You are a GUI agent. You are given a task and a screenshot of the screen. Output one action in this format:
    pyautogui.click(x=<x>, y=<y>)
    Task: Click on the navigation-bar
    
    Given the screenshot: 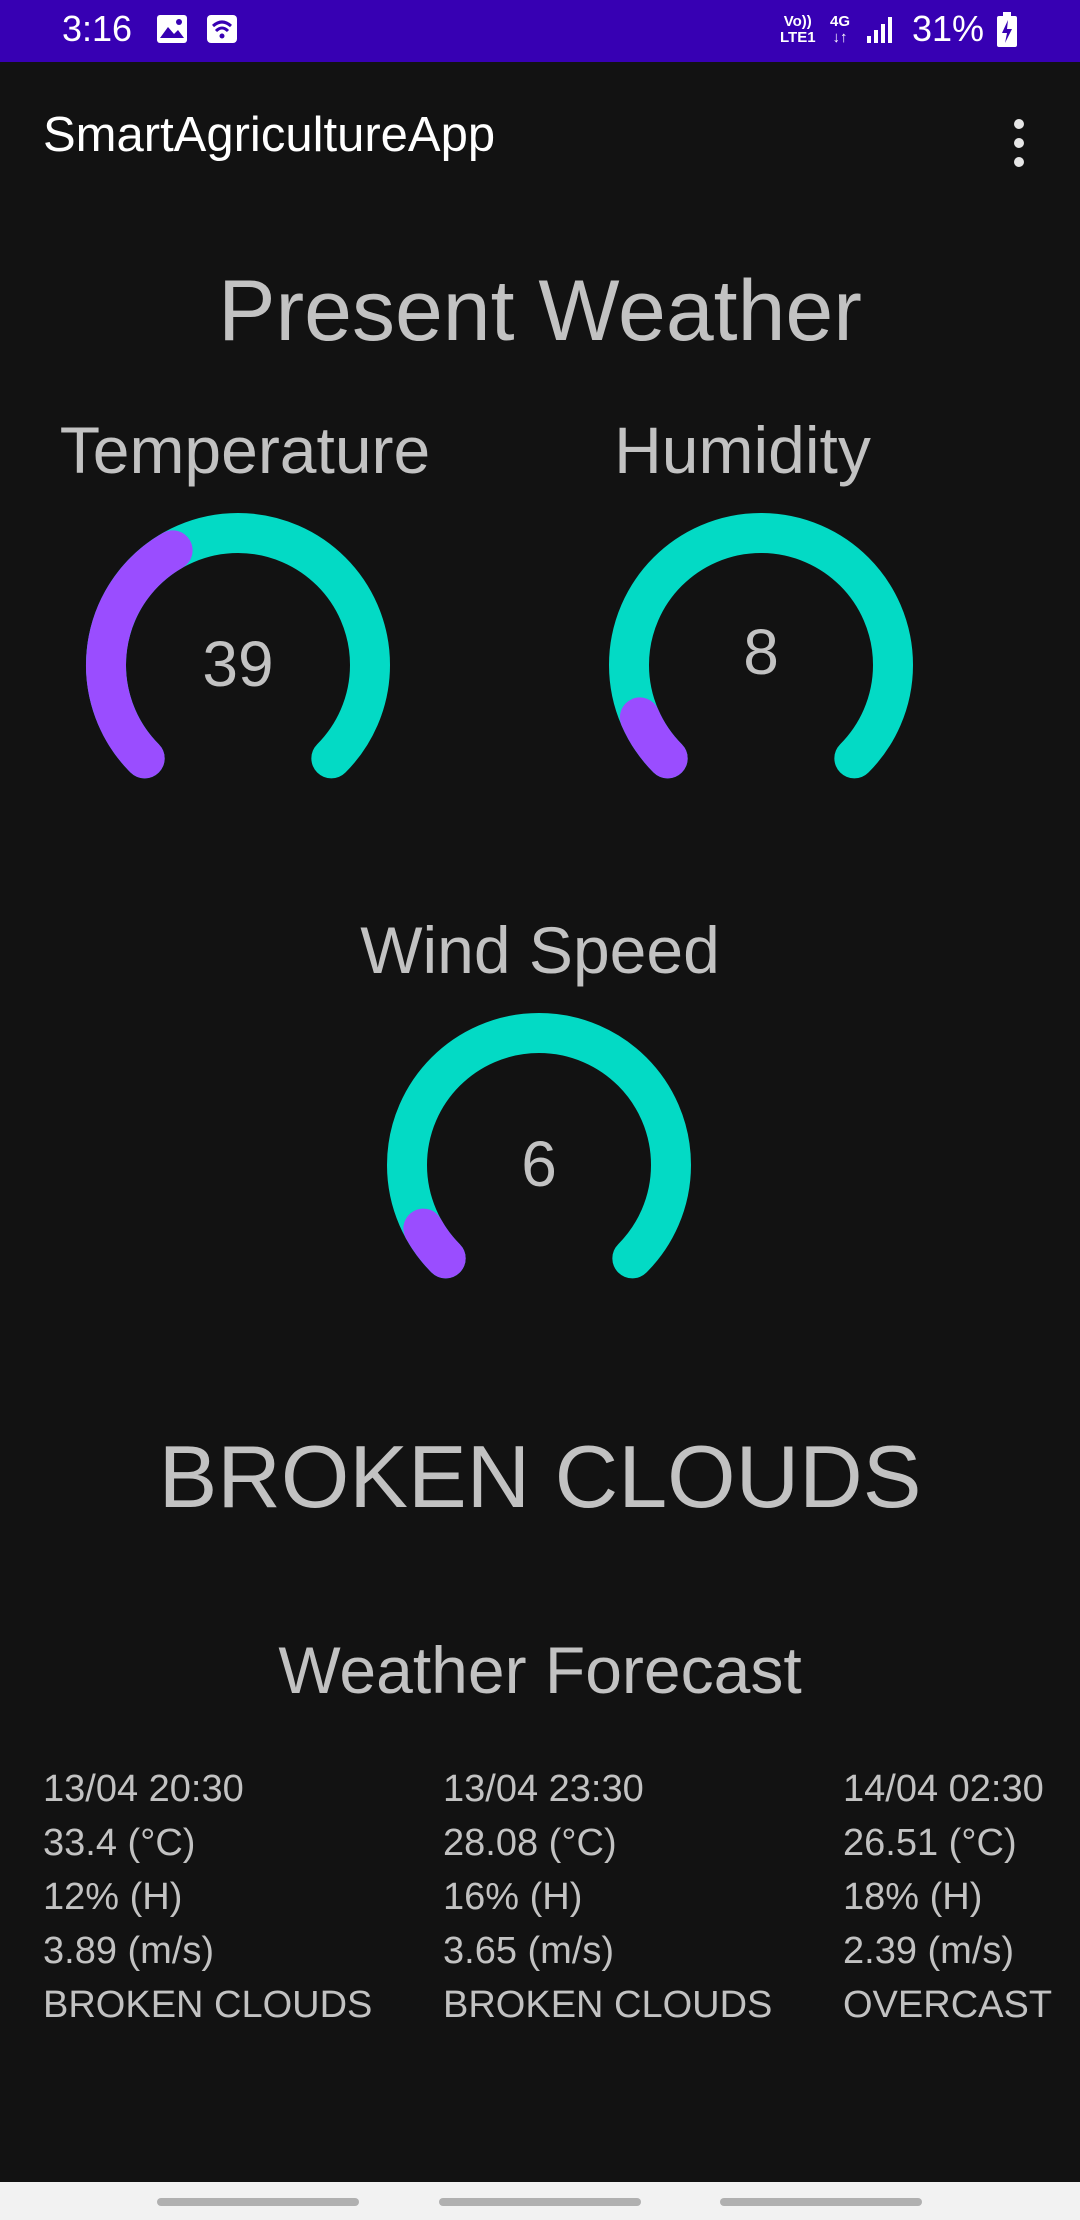 What is the action you would take?
    pyautogui.click(x=540, y=2201)
    